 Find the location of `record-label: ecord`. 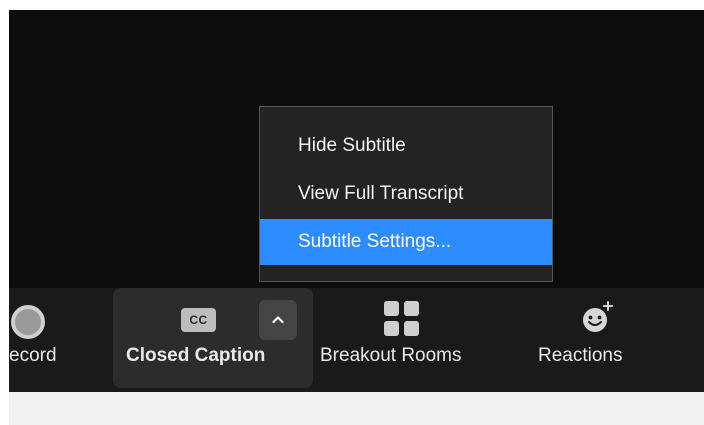

record-label: ecord is located at coordinates (33, 355).